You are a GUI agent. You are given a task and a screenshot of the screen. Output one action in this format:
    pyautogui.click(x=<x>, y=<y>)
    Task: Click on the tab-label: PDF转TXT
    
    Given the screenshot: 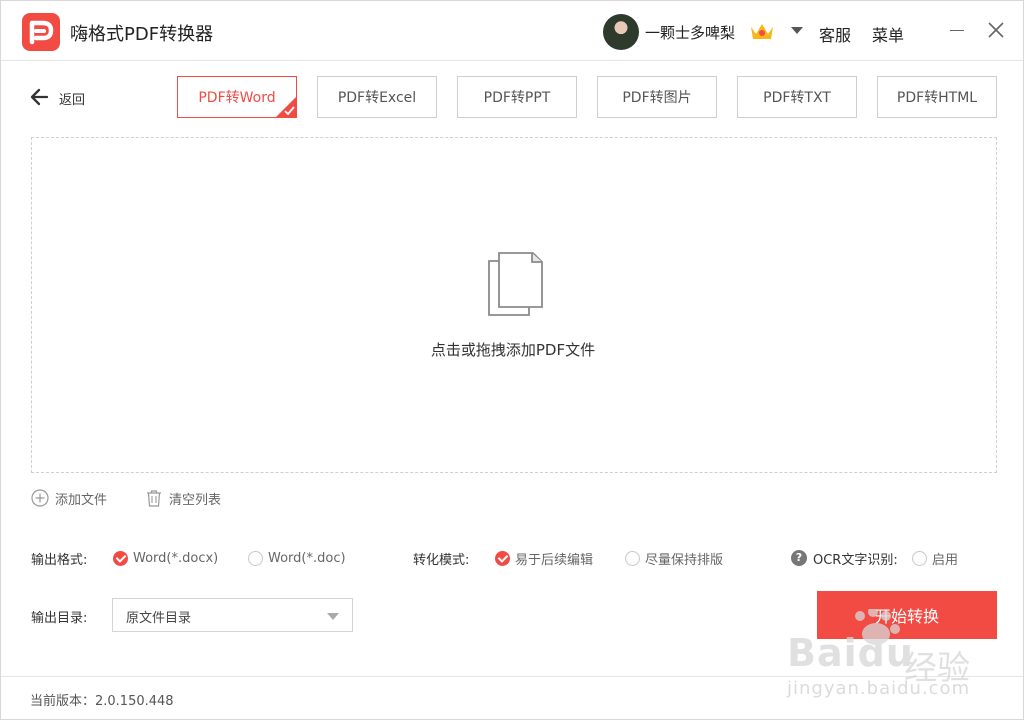 What is the action you would take?
    pyautogui.click(x=797, y=98)
    